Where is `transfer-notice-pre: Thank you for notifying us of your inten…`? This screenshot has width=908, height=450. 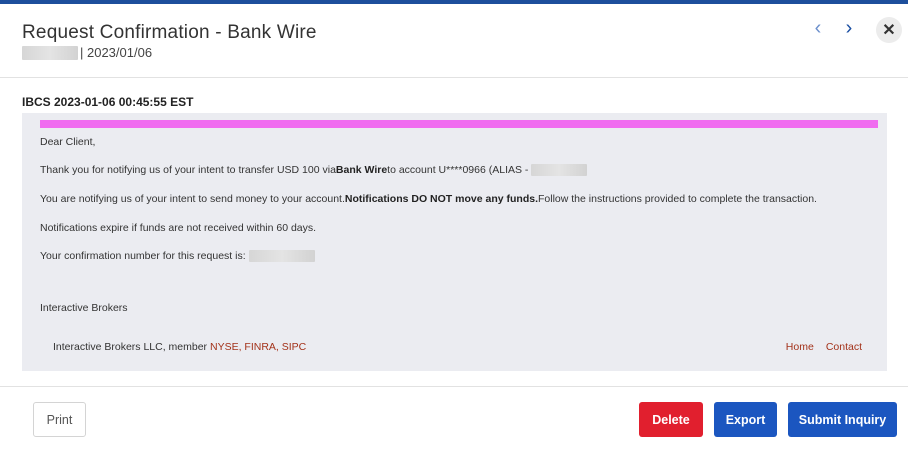
transfer-notice-pre: Thank you for notifying us of your inten… is located at coordinates (188, 170).